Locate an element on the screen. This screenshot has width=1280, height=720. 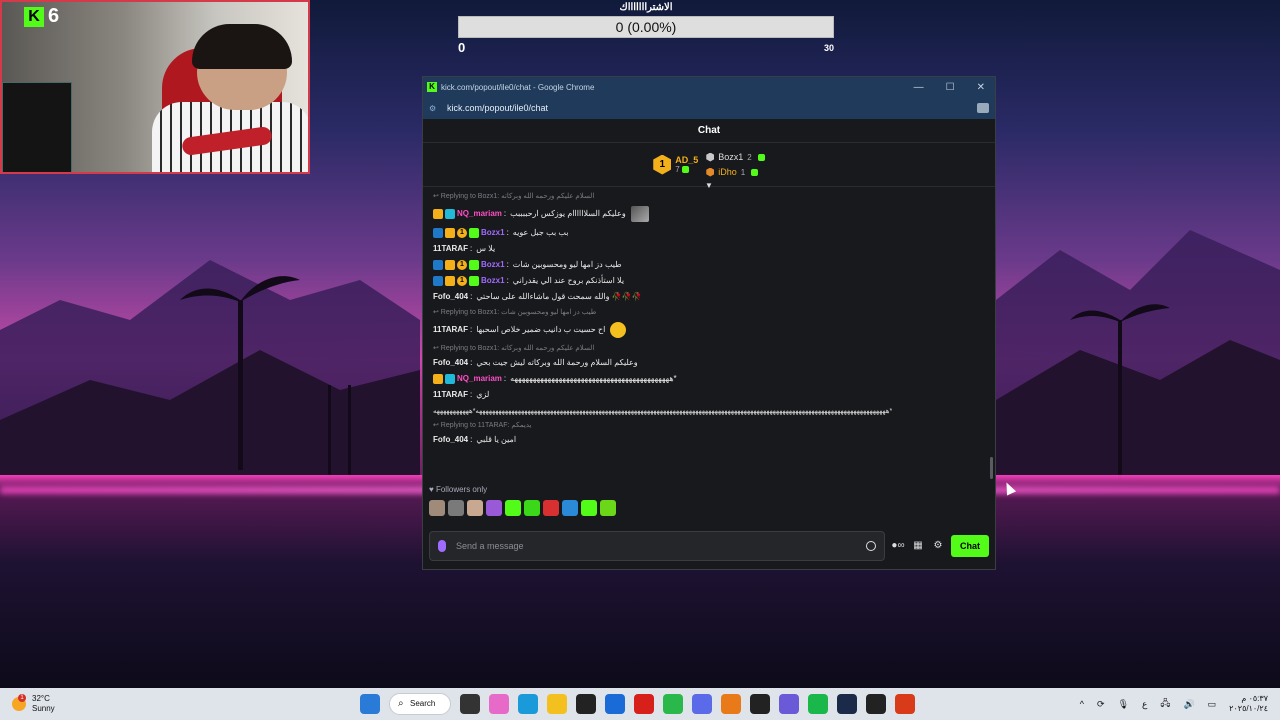
start-menu-icon is located at coordinates (370, 704).